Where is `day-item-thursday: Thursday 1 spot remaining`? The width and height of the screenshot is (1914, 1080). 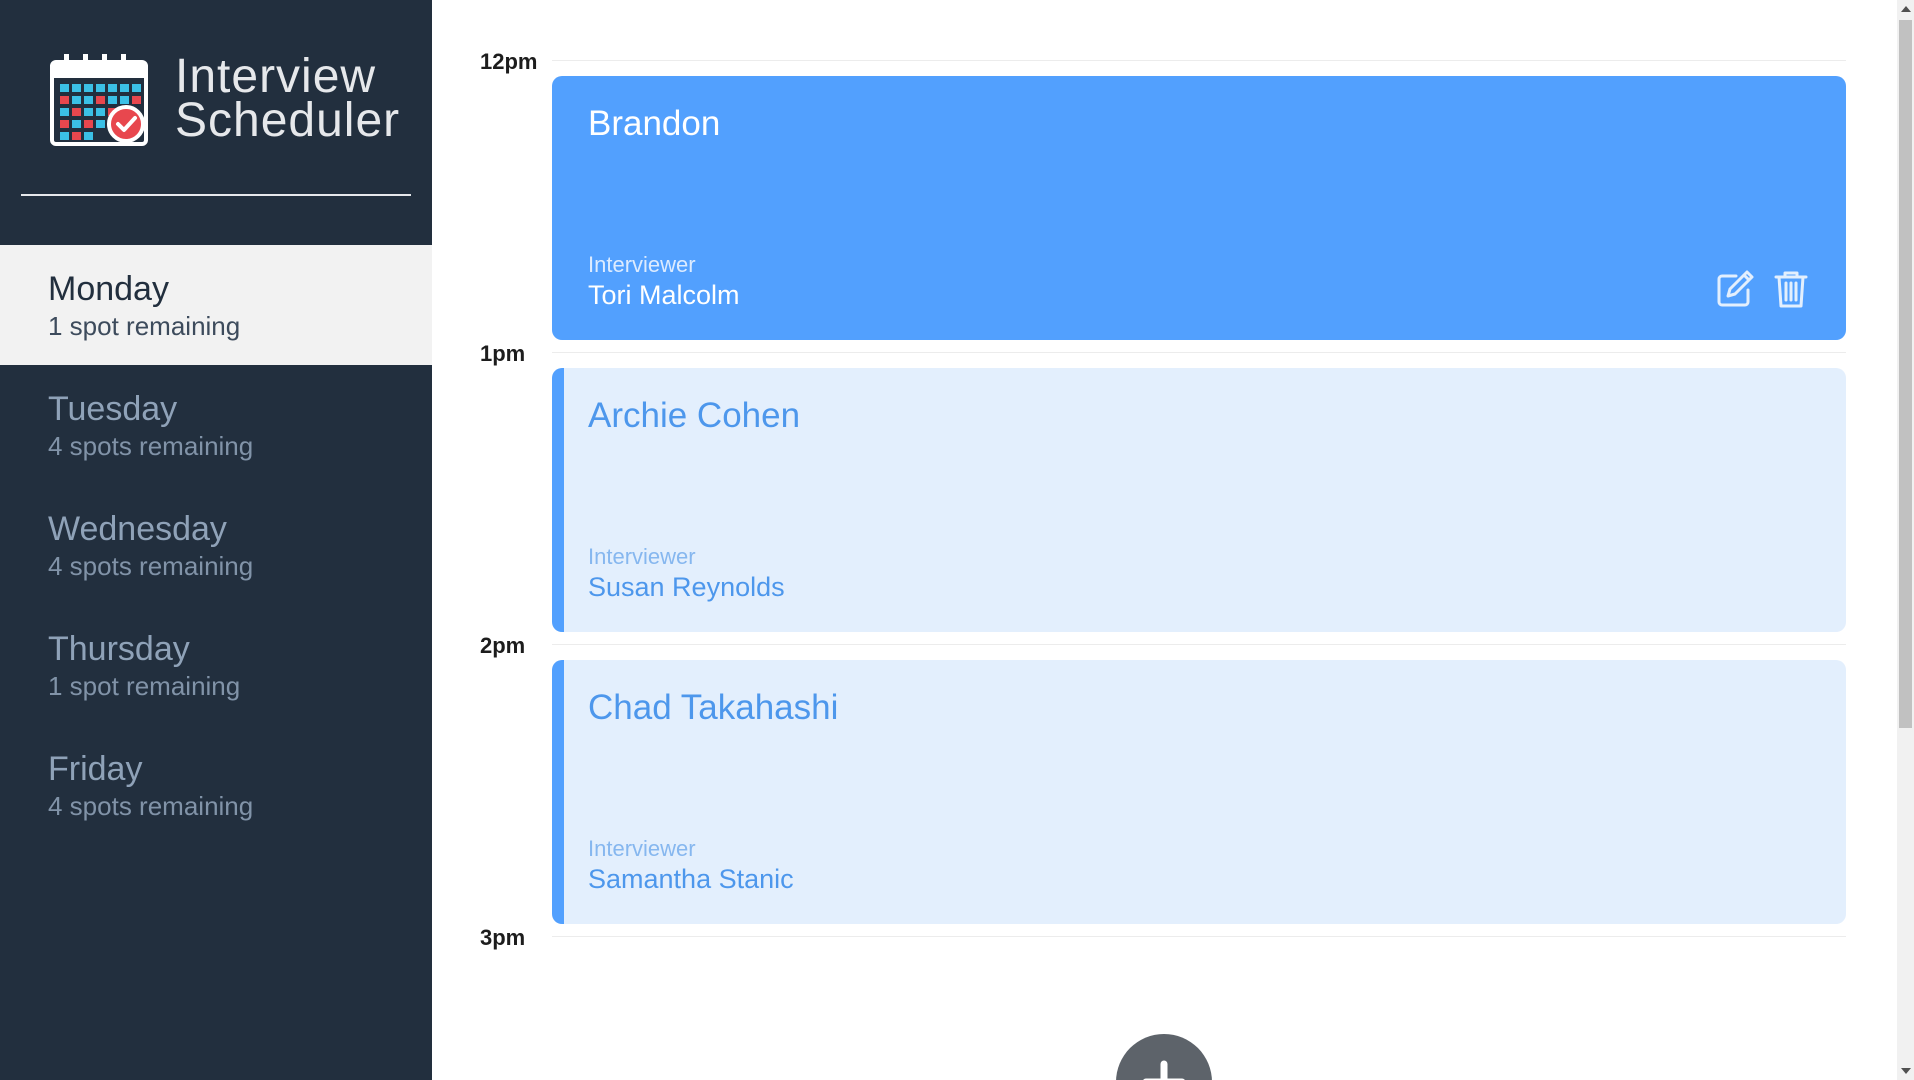
day-item-thursday: Thursday 1 spot remaining is located at coordinates (216, 665).